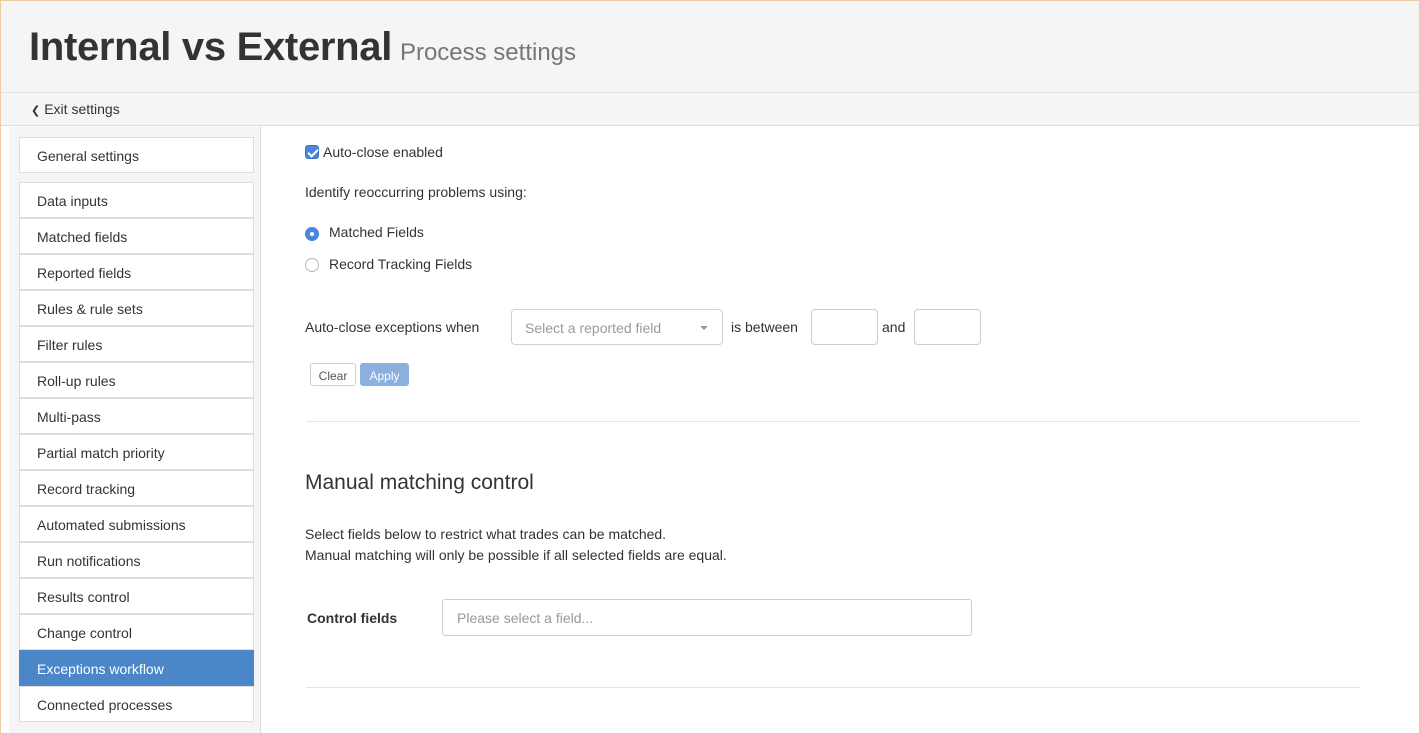 The height and width of the screenshot is (734, 1420). I want to click on is-between-label: is between, so click(764, 327).